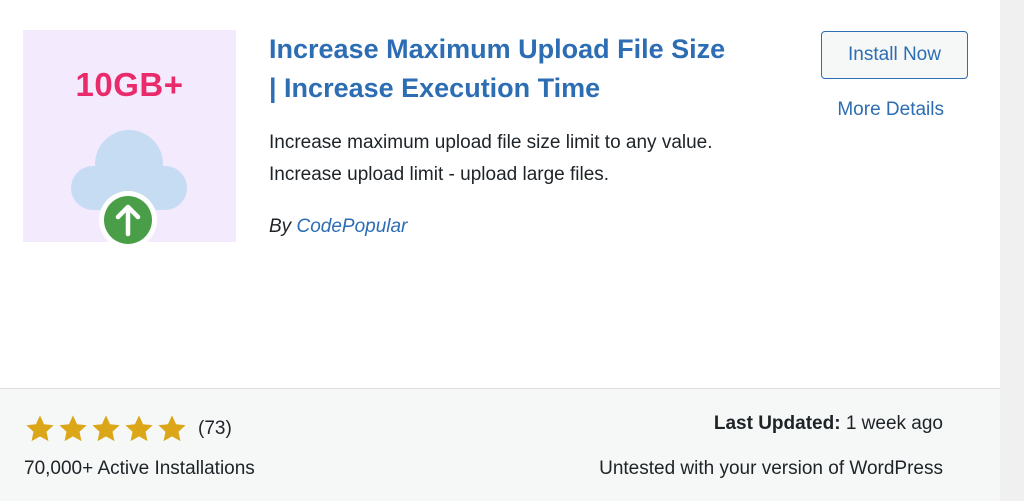 The width and height of the screenshot is (1024, 501). I want to click on star-rating: (73), so click(128, 429).